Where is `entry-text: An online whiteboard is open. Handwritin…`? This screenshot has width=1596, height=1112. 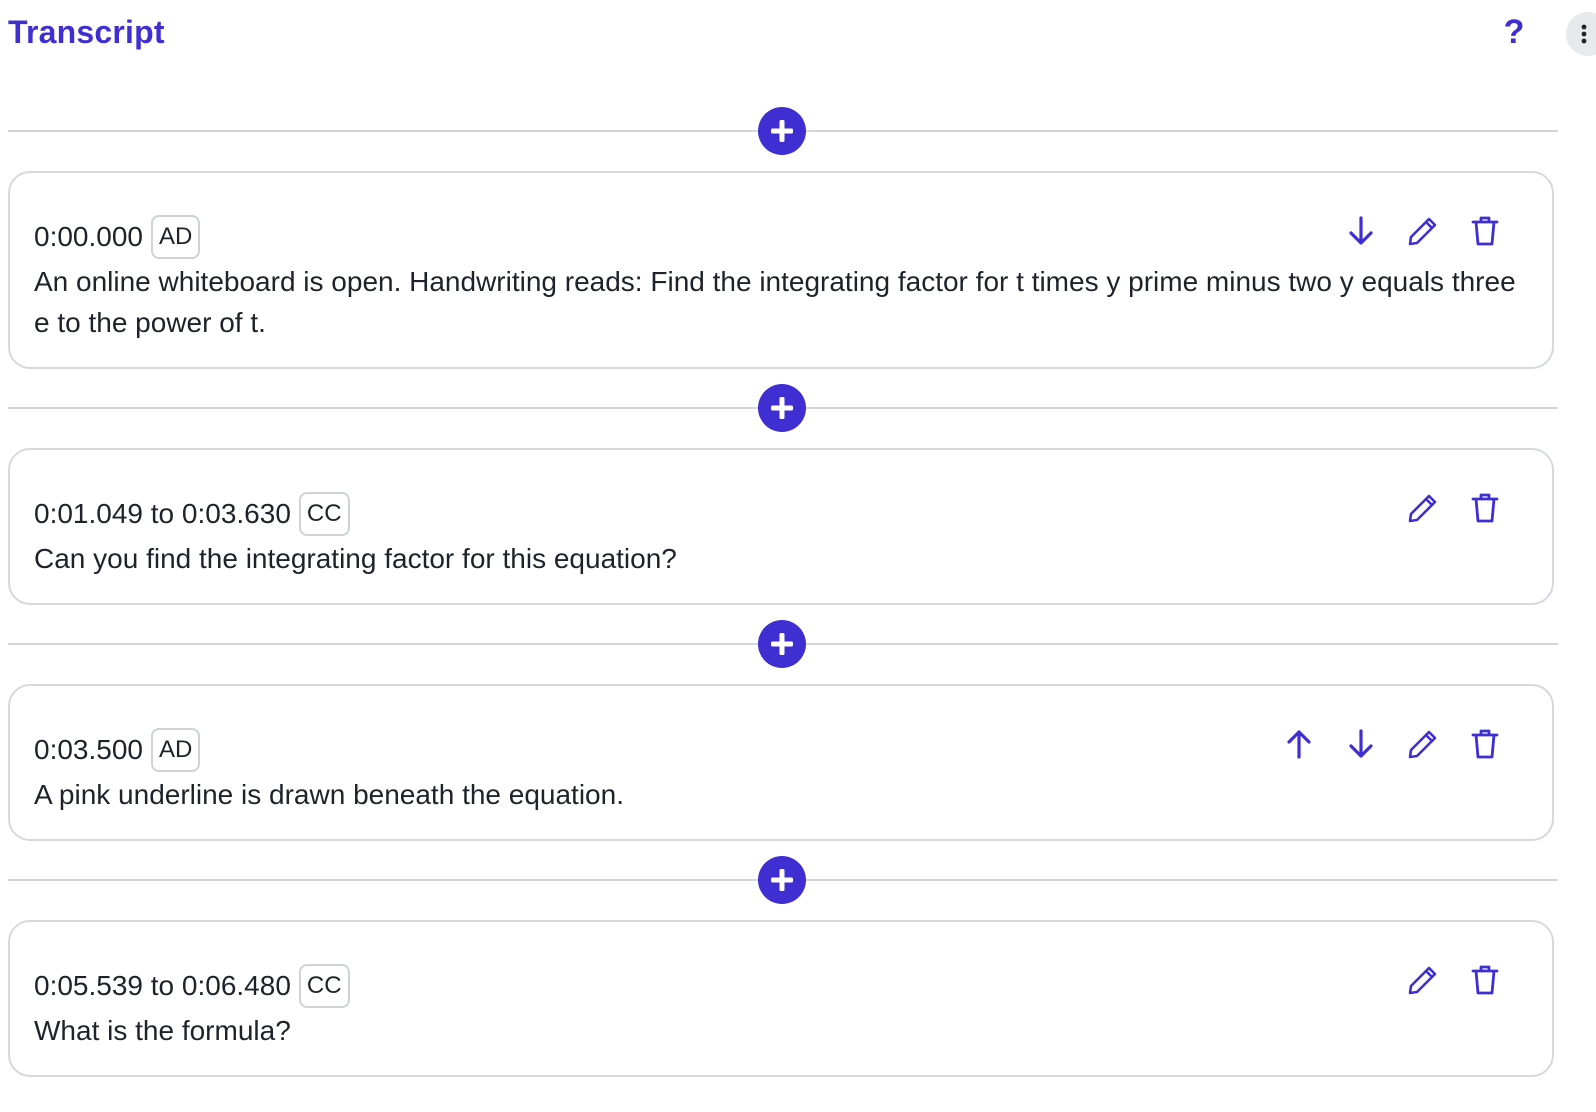
entry-text: An online whiteboard is open. Handwritin… is located at coordinates (775, 302).